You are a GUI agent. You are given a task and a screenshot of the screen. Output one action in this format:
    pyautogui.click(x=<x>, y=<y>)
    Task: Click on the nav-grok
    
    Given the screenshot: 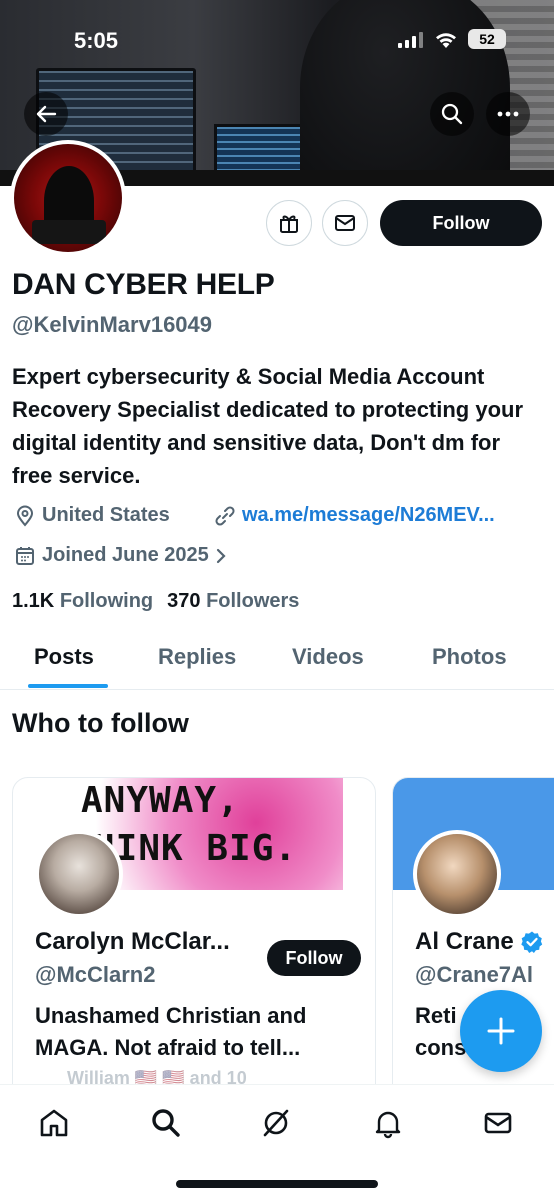 What is the action you would take?
    pyautogui.click(x=276, y=1123)
    